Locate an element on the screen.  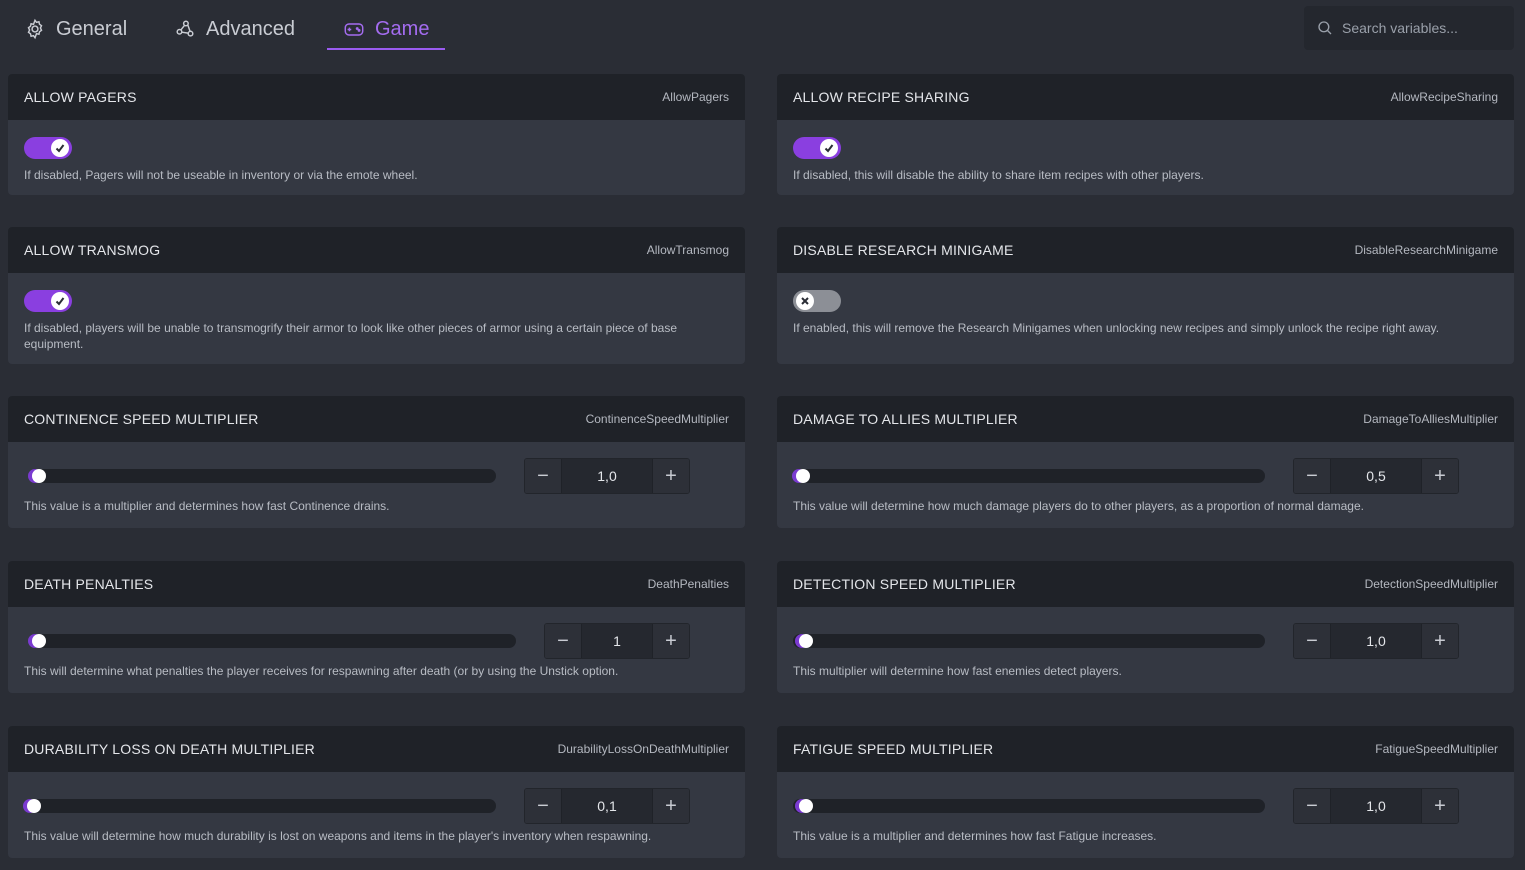
allow-transmog-toggle is located at coordinates (48, 301).